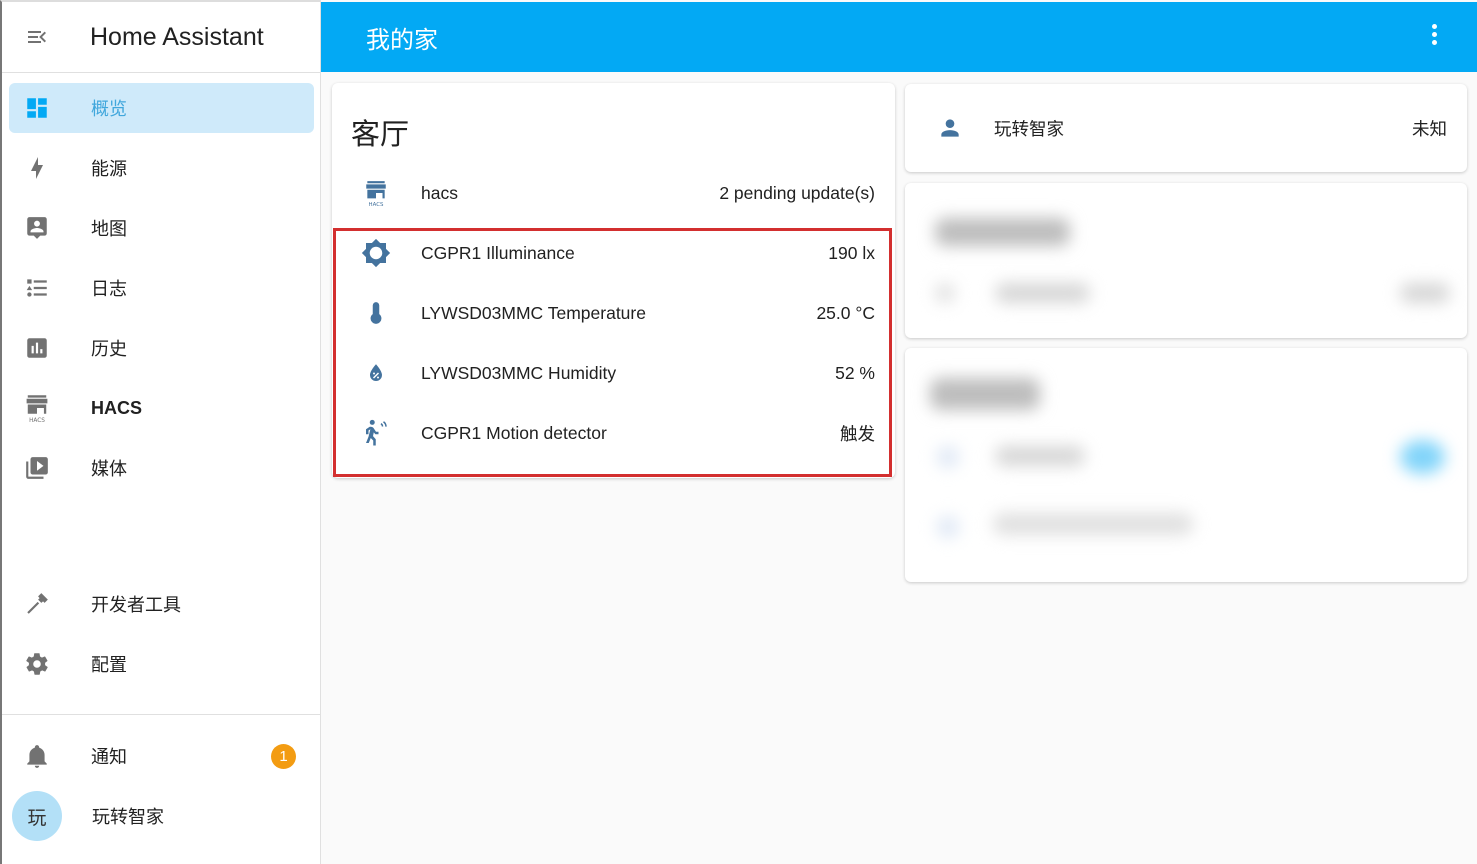 This screenshot has height=864, width=1477. Describe the element at coordinates (109, 169) in the screenshot. I see `sidebar-item-label: 能源` at that location.